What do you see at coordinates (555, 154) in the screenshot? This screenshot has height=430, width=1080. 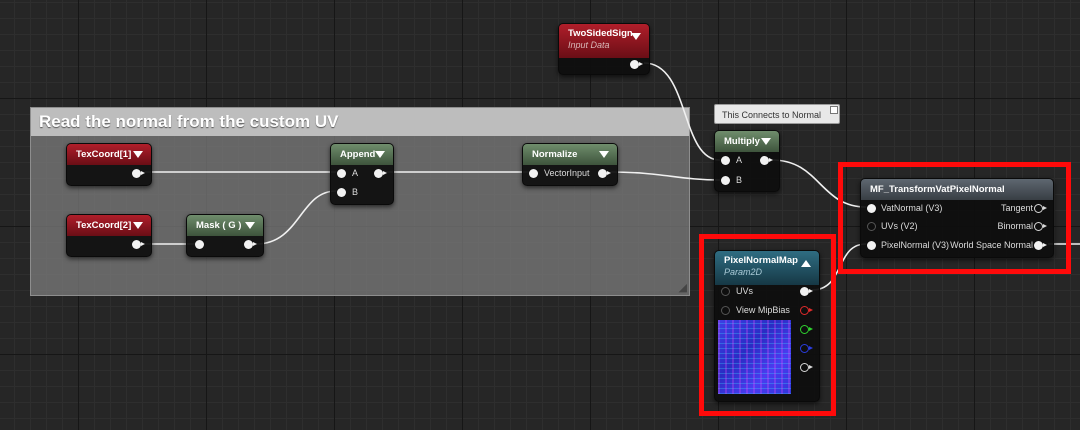 I see `node-normalize-title: Normalize` at bounding box center [555, 154].